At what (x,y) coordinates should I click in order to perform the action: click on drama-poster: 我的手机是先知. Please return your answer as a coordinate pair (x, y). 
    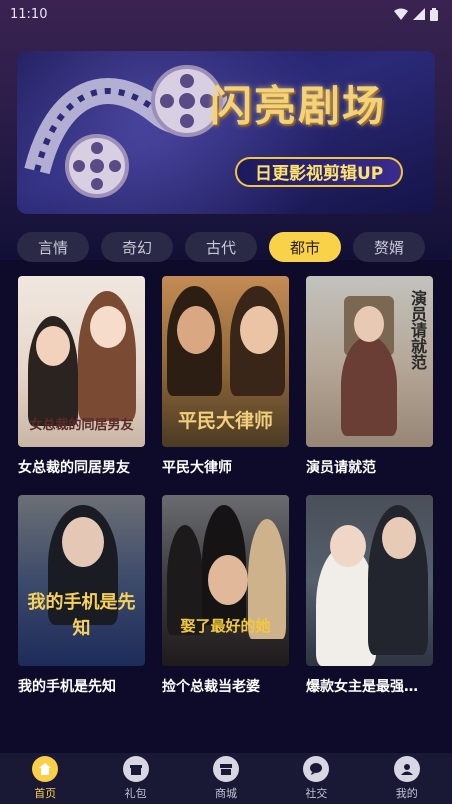
    Looking at the image, I should click on (81, 580).